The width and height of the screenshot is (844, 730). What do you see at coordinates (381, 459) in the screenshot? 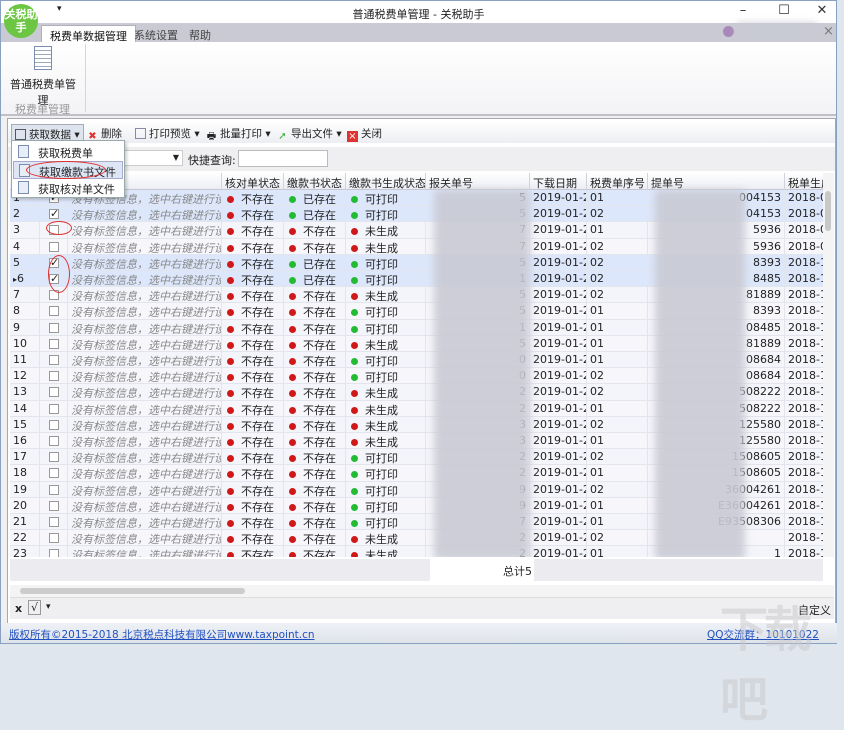
I see `status-text: 可打印` at bounding box center [381, 459].